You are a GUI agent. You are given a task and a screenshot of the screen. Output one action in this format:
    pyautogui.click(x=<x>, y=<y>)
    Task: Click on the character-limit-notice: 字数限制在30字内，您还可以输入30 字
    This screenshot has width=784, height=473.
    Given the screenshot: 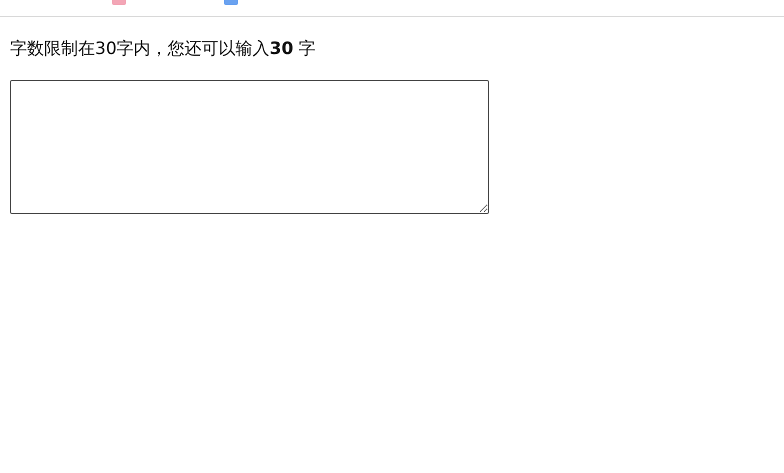 What is the action you would take?
    pyautogui.click(x=163, y=49)
    